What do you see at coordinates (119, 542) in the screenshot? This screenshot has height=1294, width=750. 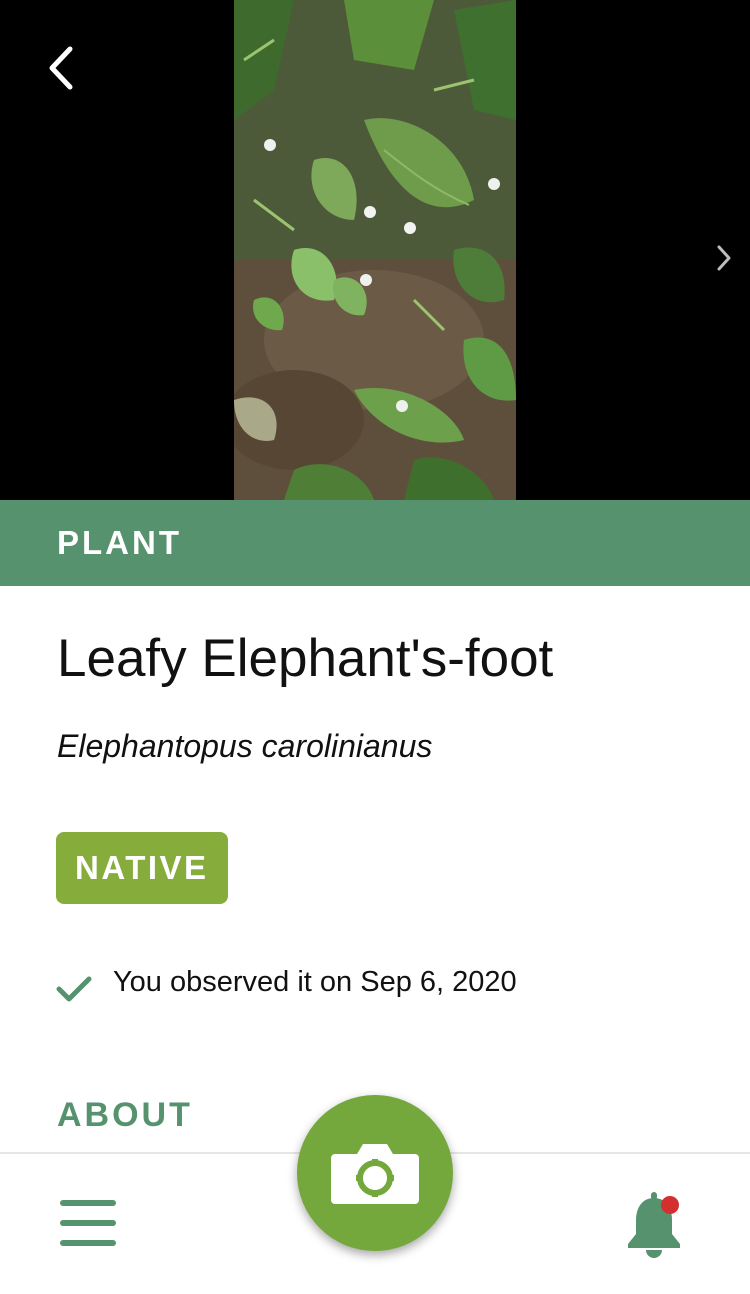 I see `category-label: PLANT` at bounding box center [119, 542].